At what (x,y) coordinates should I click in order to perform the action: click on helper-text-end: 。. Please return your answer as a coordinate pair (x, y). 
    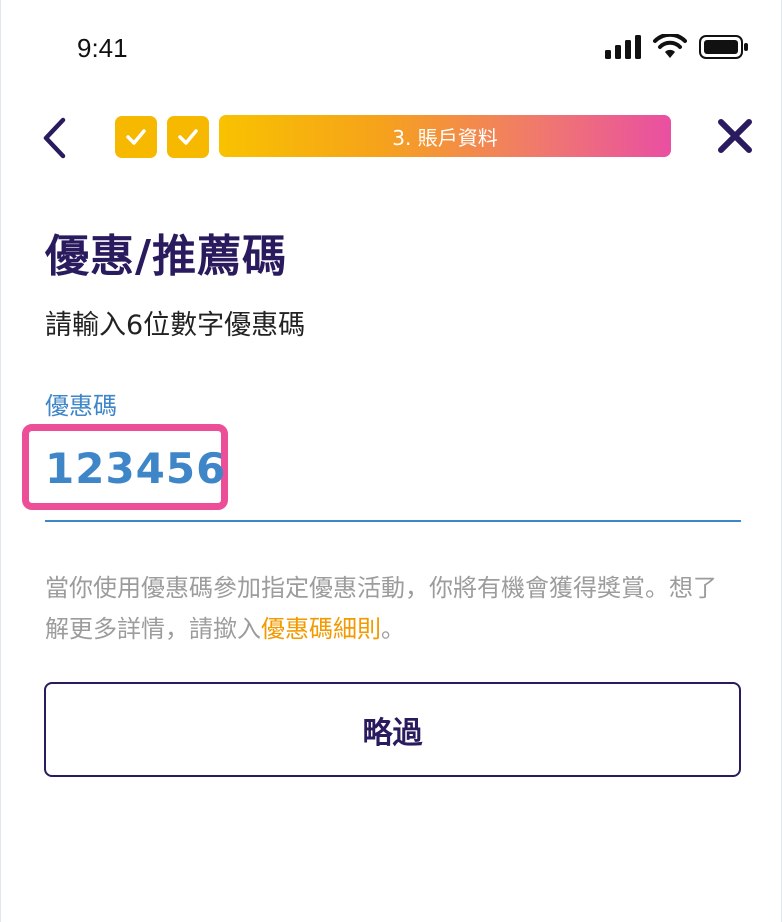
    Looking at the image, I should click on (393, 629).